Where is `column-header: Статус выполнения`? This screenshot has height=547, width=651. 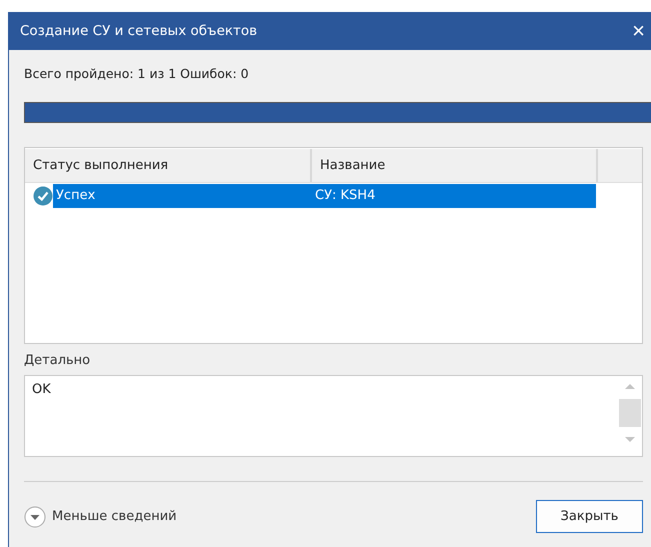
column-header: Статус выполнения is located at coordinates (168, 165).